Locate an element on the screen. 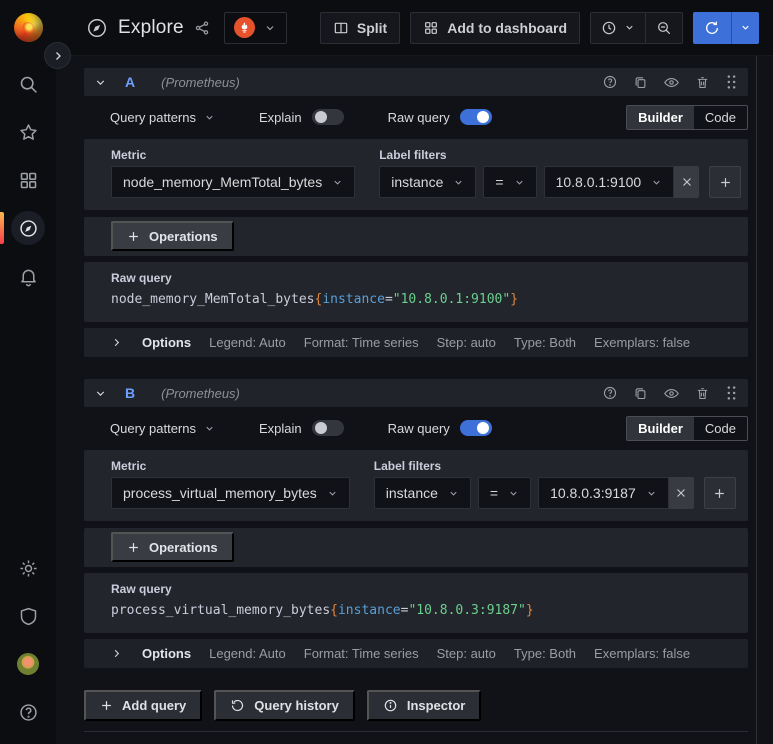  sidebar-item-dashboards is located at coordinates (28, 180).